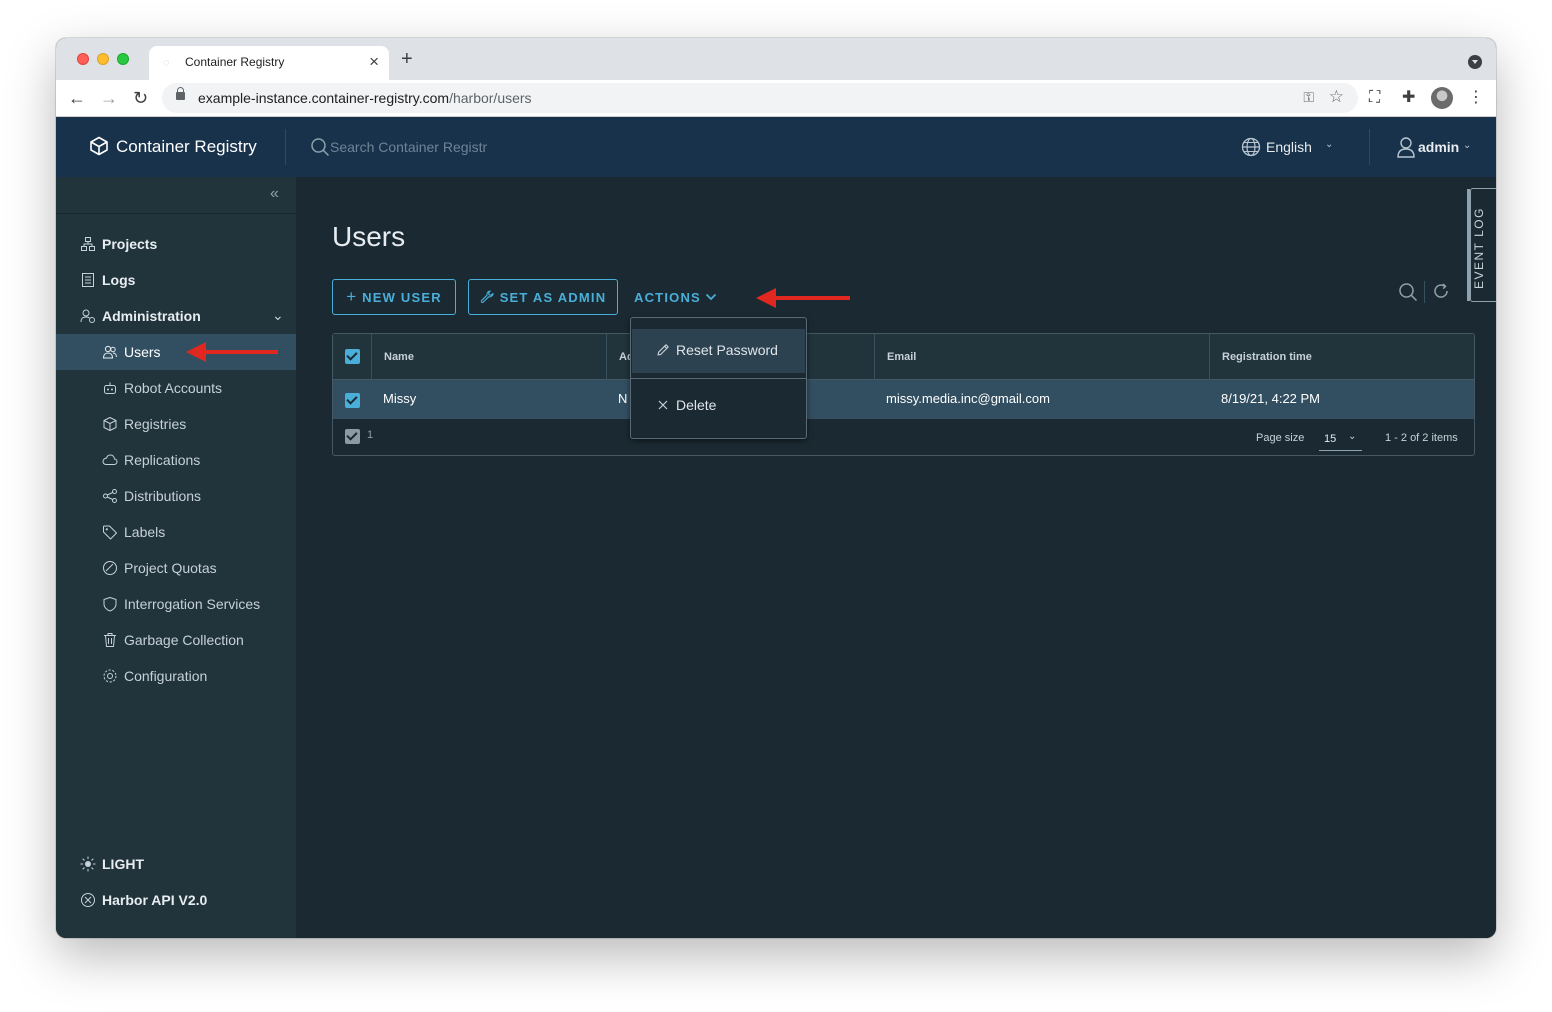 This screenshot has width=1552, height=1012. I want to click on user-menu: admin, so click(1438, 147).